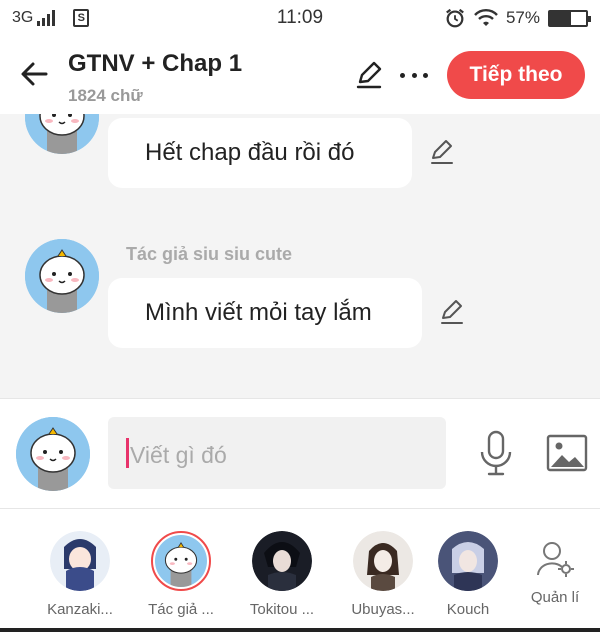 This screenshot has width=600, height=632. Describe the element at coordinates (258, 312) in the screenshot. I see `message-text: Mình viết mỏi tay lắm` at that location.